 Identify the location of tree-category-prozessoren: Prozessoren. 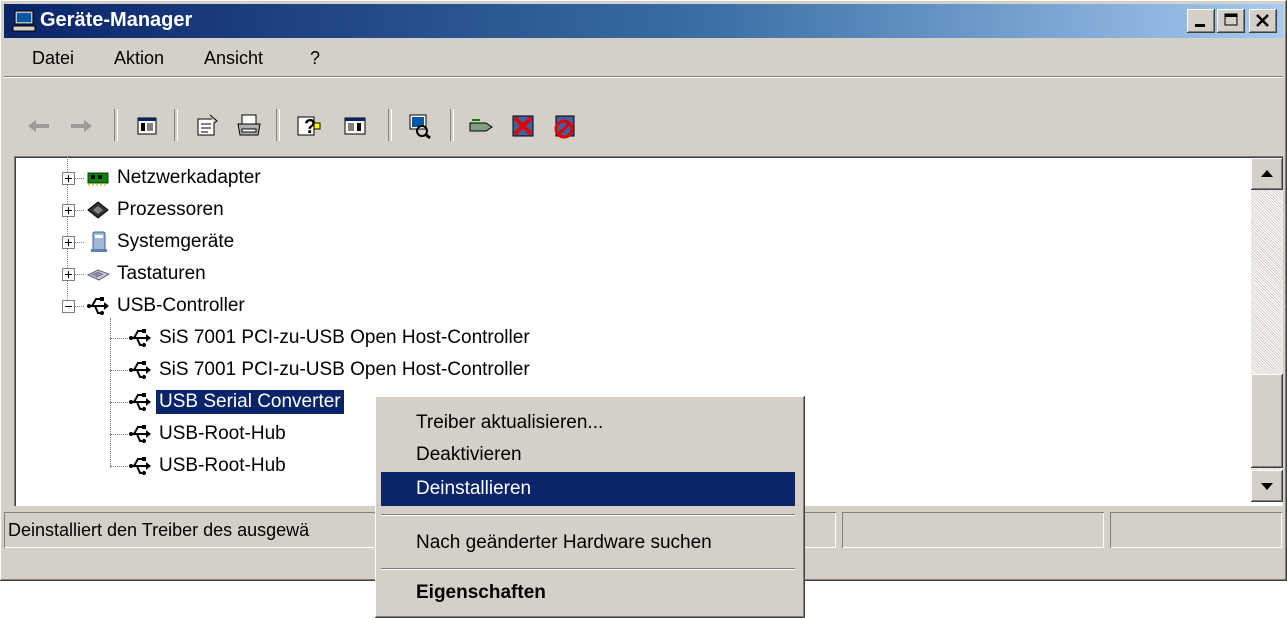
(156, 210).